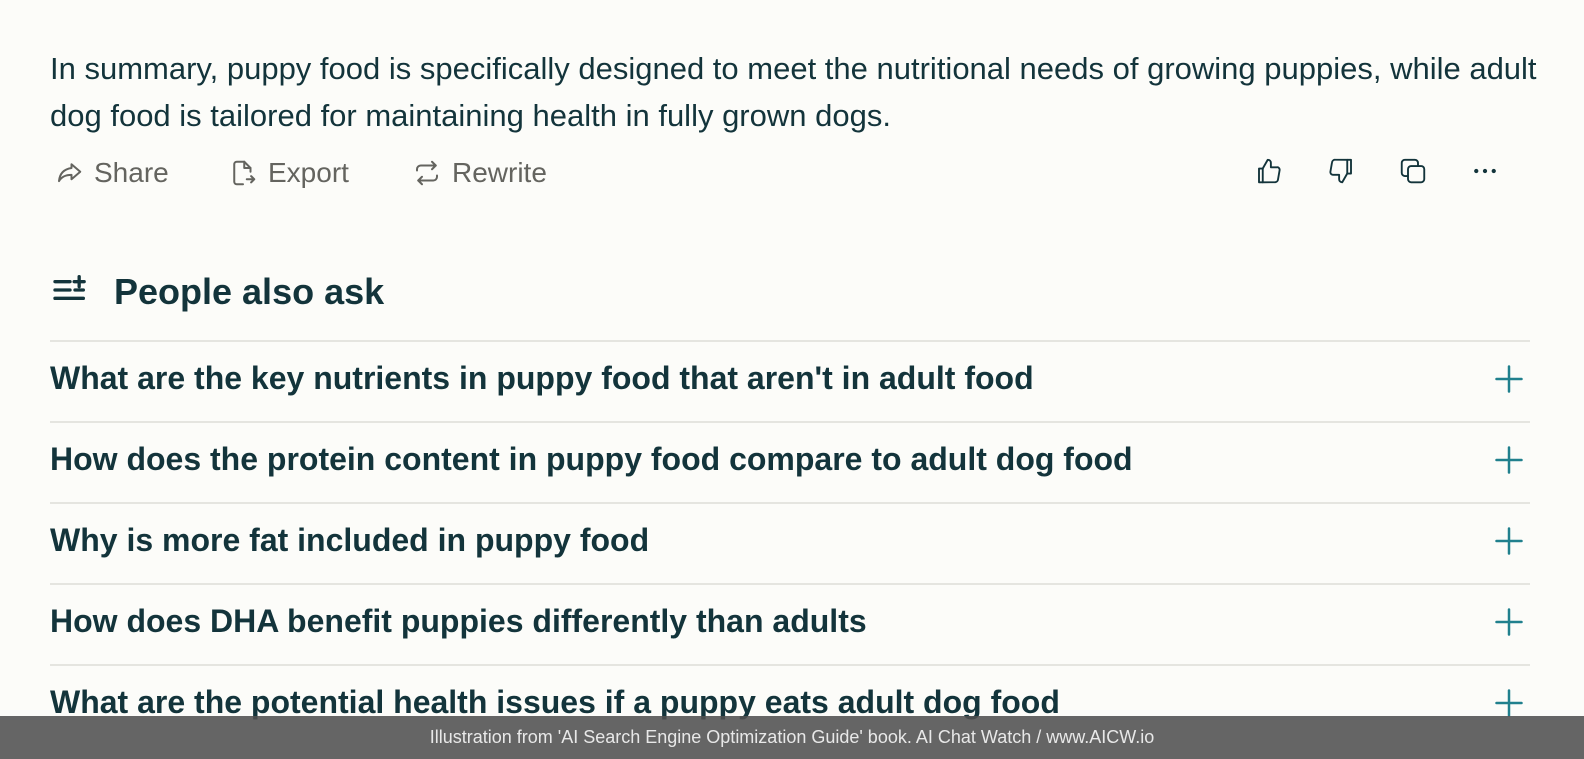 The height and width of the screenshot is (759, 1584). I want to click on export-icon, so click(243, 173).